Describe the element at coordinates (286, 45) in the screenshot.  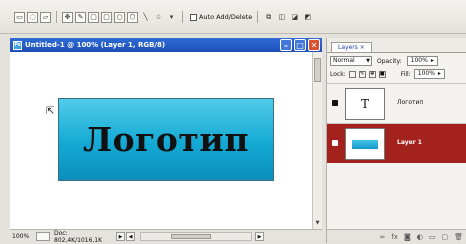
I see `minimize-button: –` at that location.